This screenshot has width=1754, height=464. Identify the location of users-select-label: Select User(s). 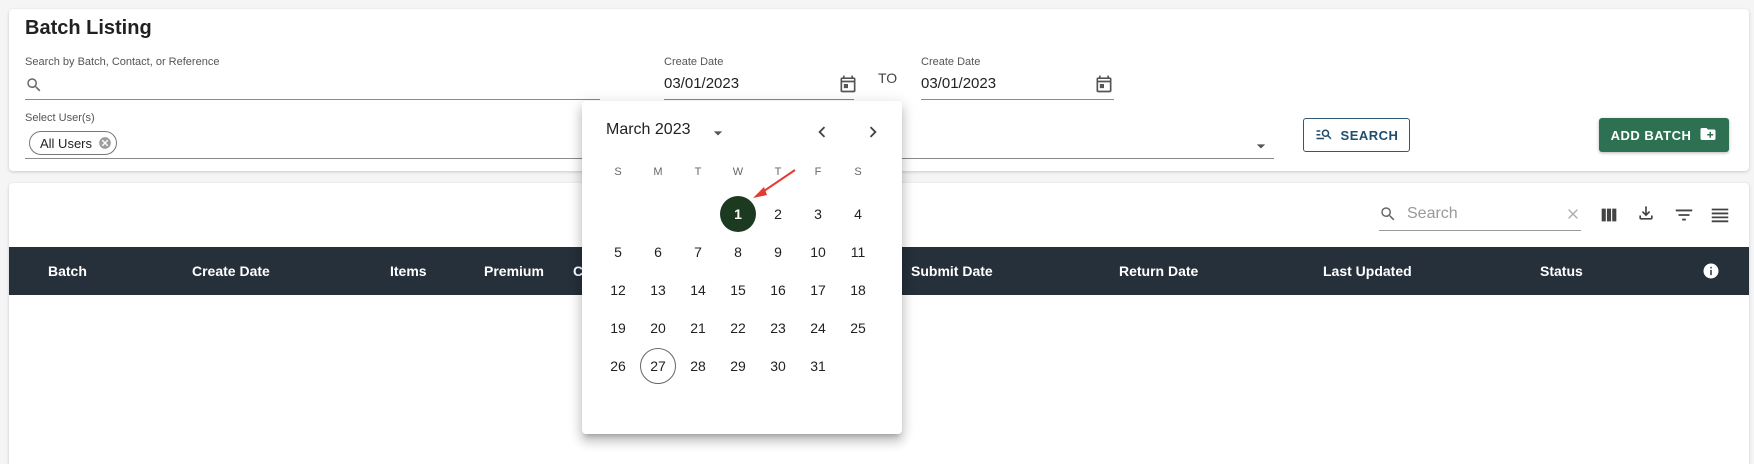
(60, 118).